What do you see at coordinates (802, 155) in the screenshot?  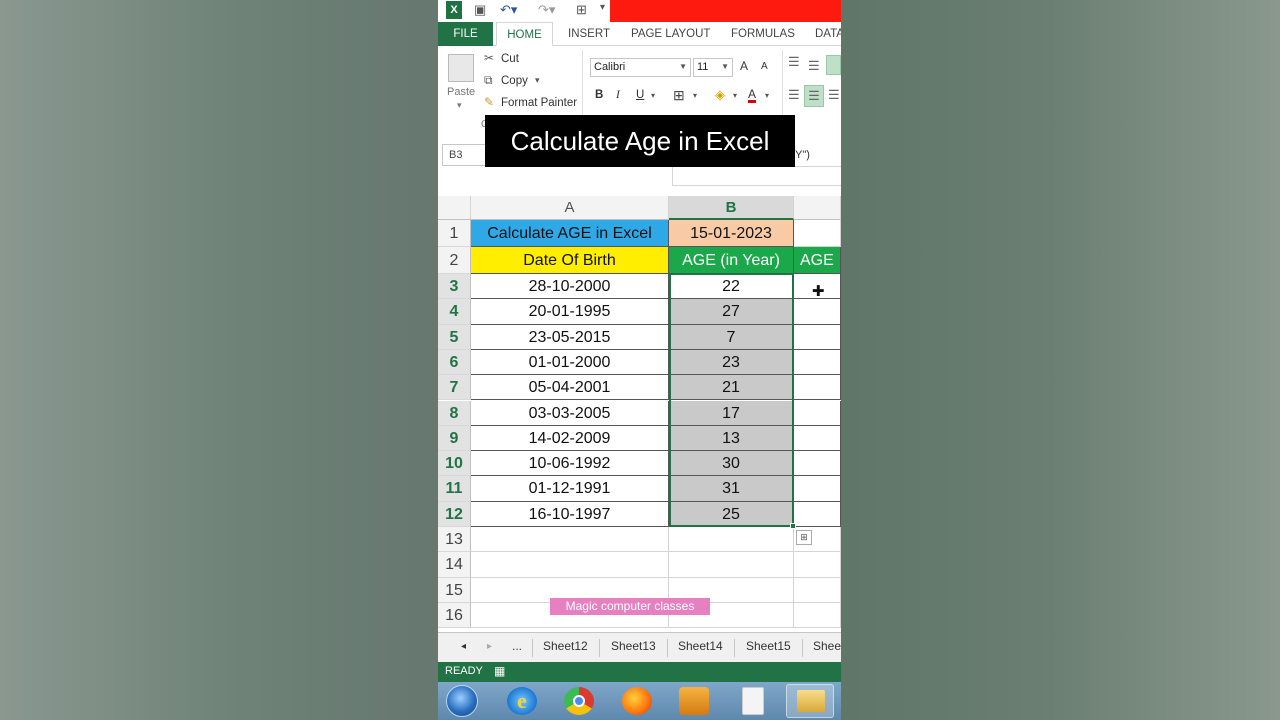 I see `formula-text: Y")` at bounding box center [802, 155].